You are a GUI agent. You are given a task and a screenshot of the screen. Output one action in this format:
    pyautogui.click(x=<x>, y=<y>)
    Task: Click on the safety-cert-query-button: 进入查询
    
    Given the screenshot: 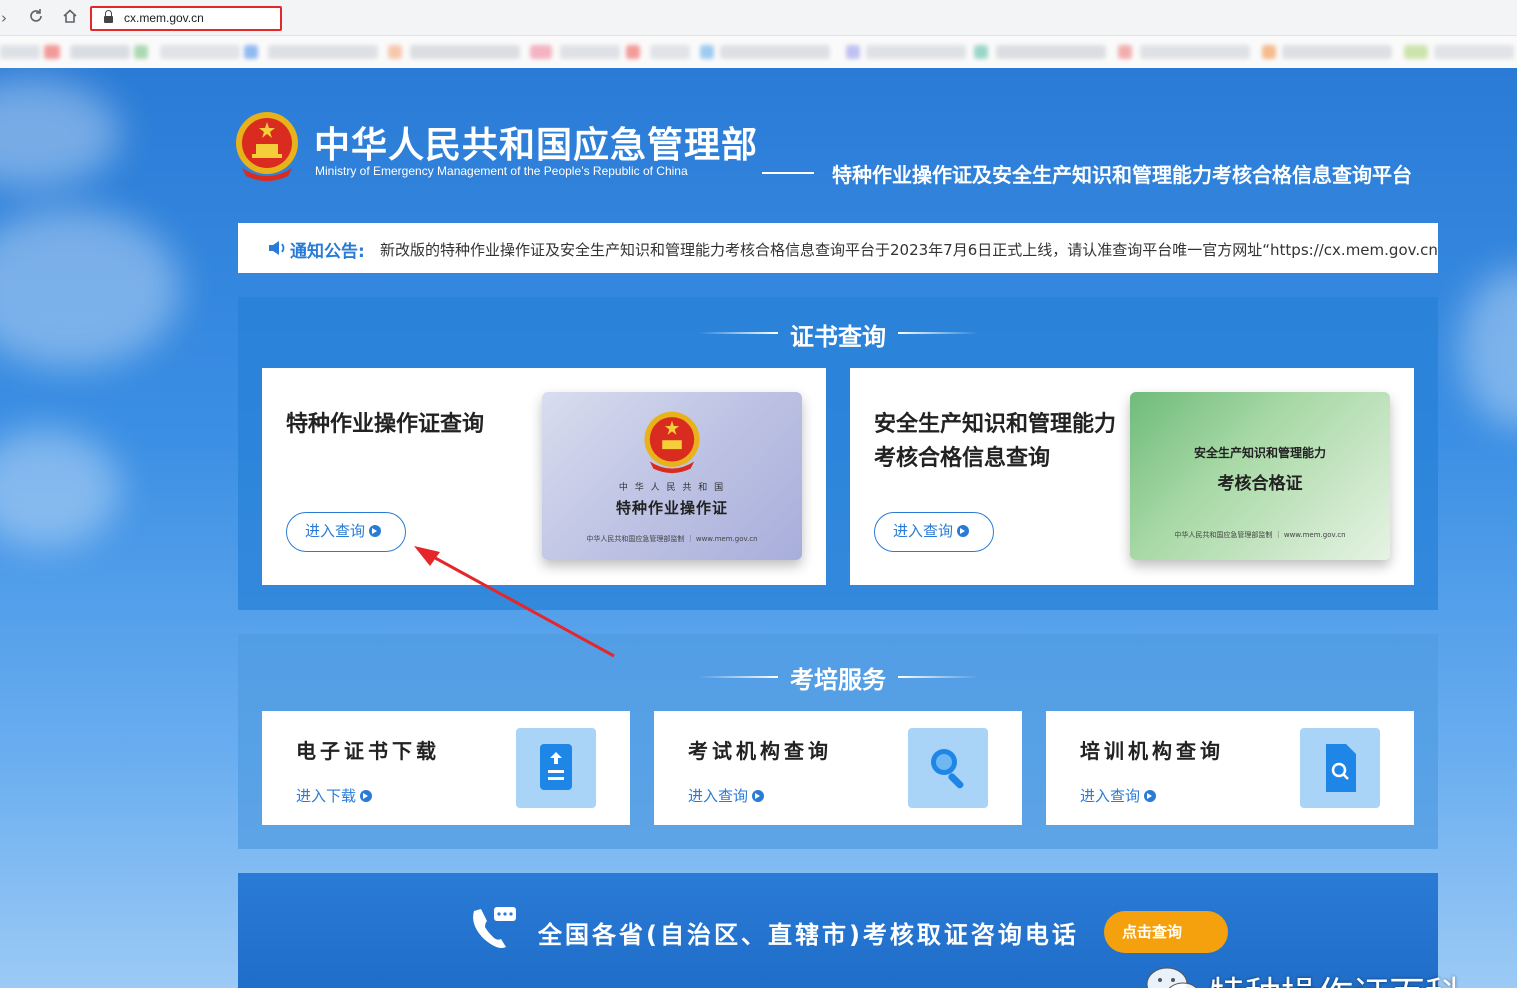 What is the action you would take?
    pyautogui.click(x=934, y=532)
    